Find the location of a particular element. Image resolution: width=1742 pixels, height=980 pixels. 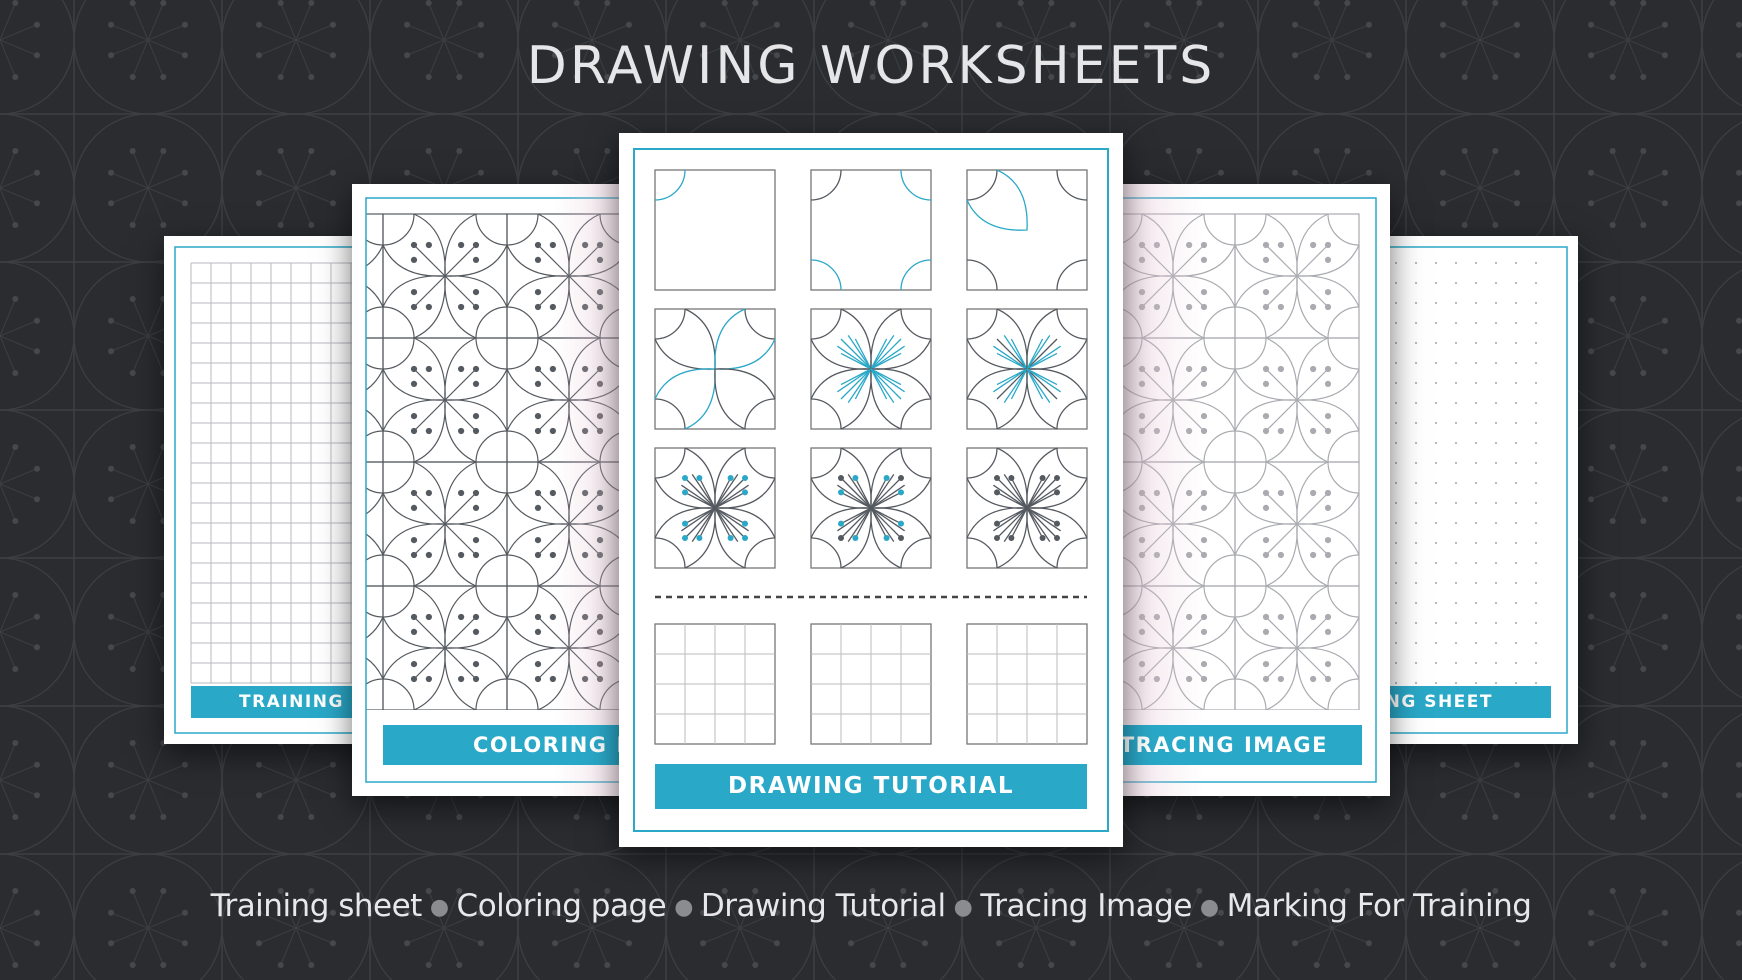

worksheet-coloring-page: COLORING PAGE is located at coordinates (496, 490).